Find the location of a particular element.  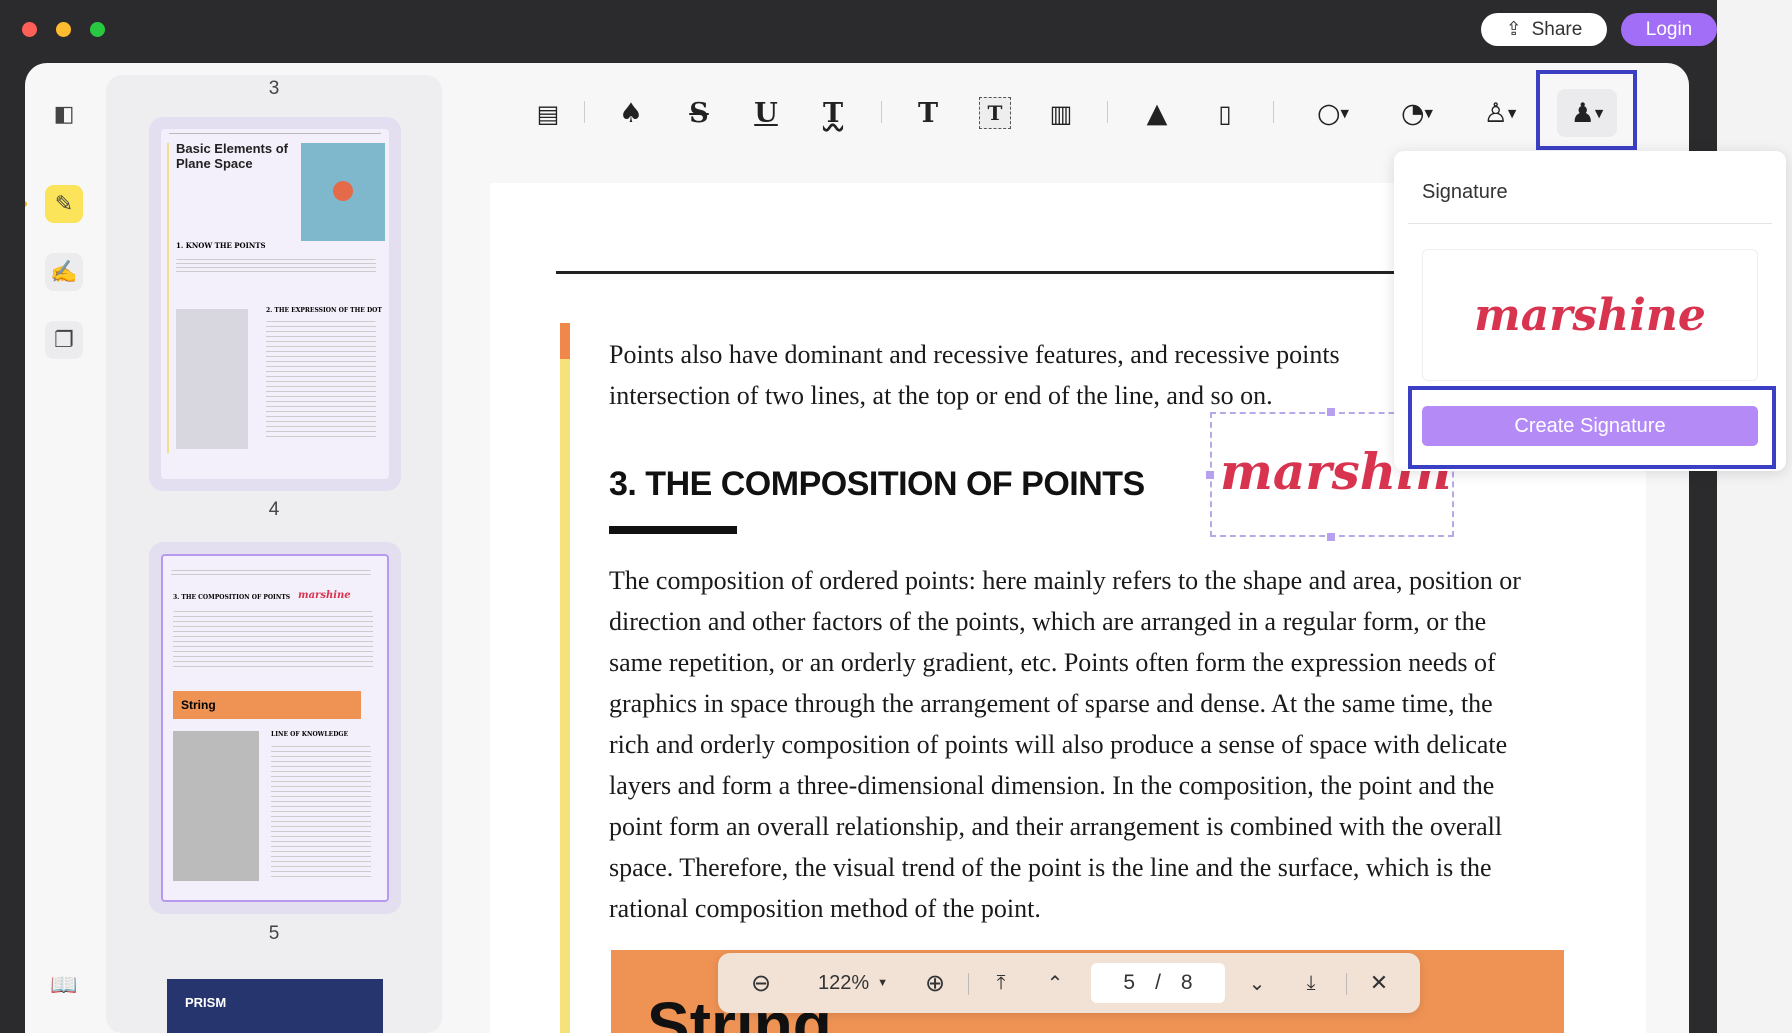

zoom-dropdown: 122% ▼ is located at coordinates (853, 983).